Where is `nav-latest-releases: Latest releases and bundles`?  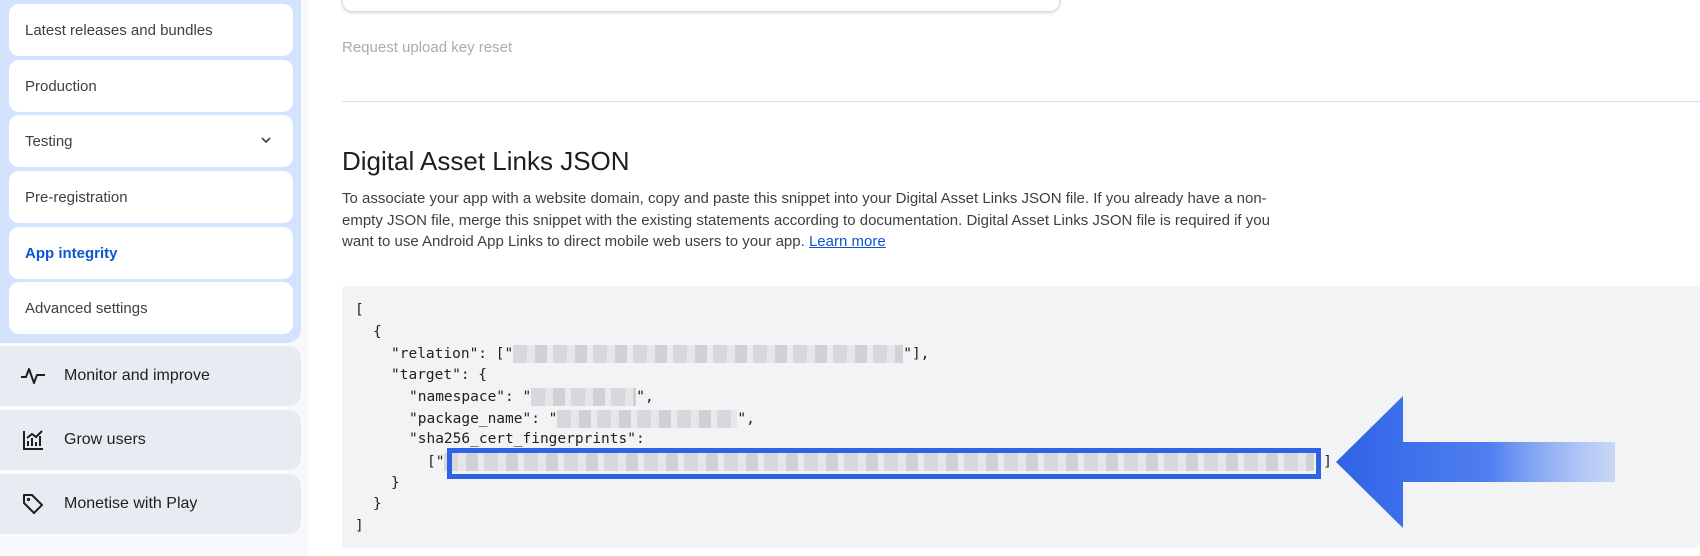
nav-latest-releases: Latest releases and bundles is located at coordinates (151, 30).